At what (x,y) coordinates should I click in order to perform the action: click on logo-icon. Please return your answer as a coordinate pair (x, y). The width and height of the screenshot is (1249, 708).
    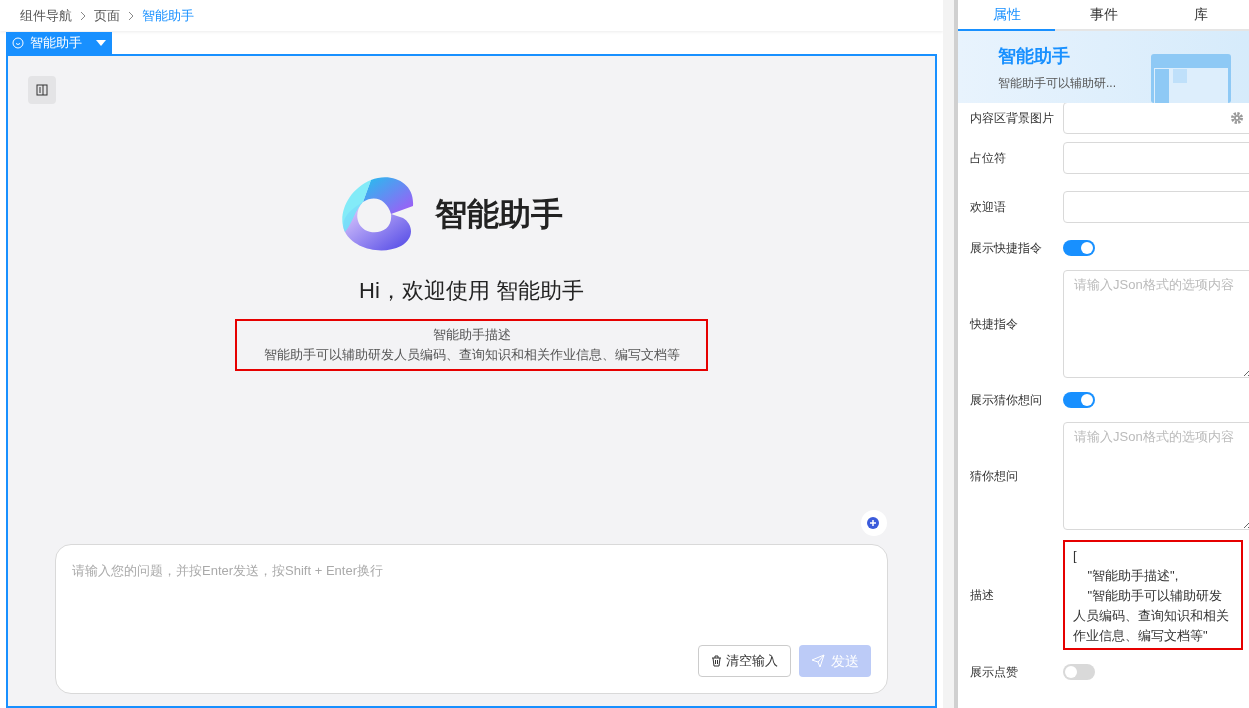
    Looking at the image, I should click on (377, 214).